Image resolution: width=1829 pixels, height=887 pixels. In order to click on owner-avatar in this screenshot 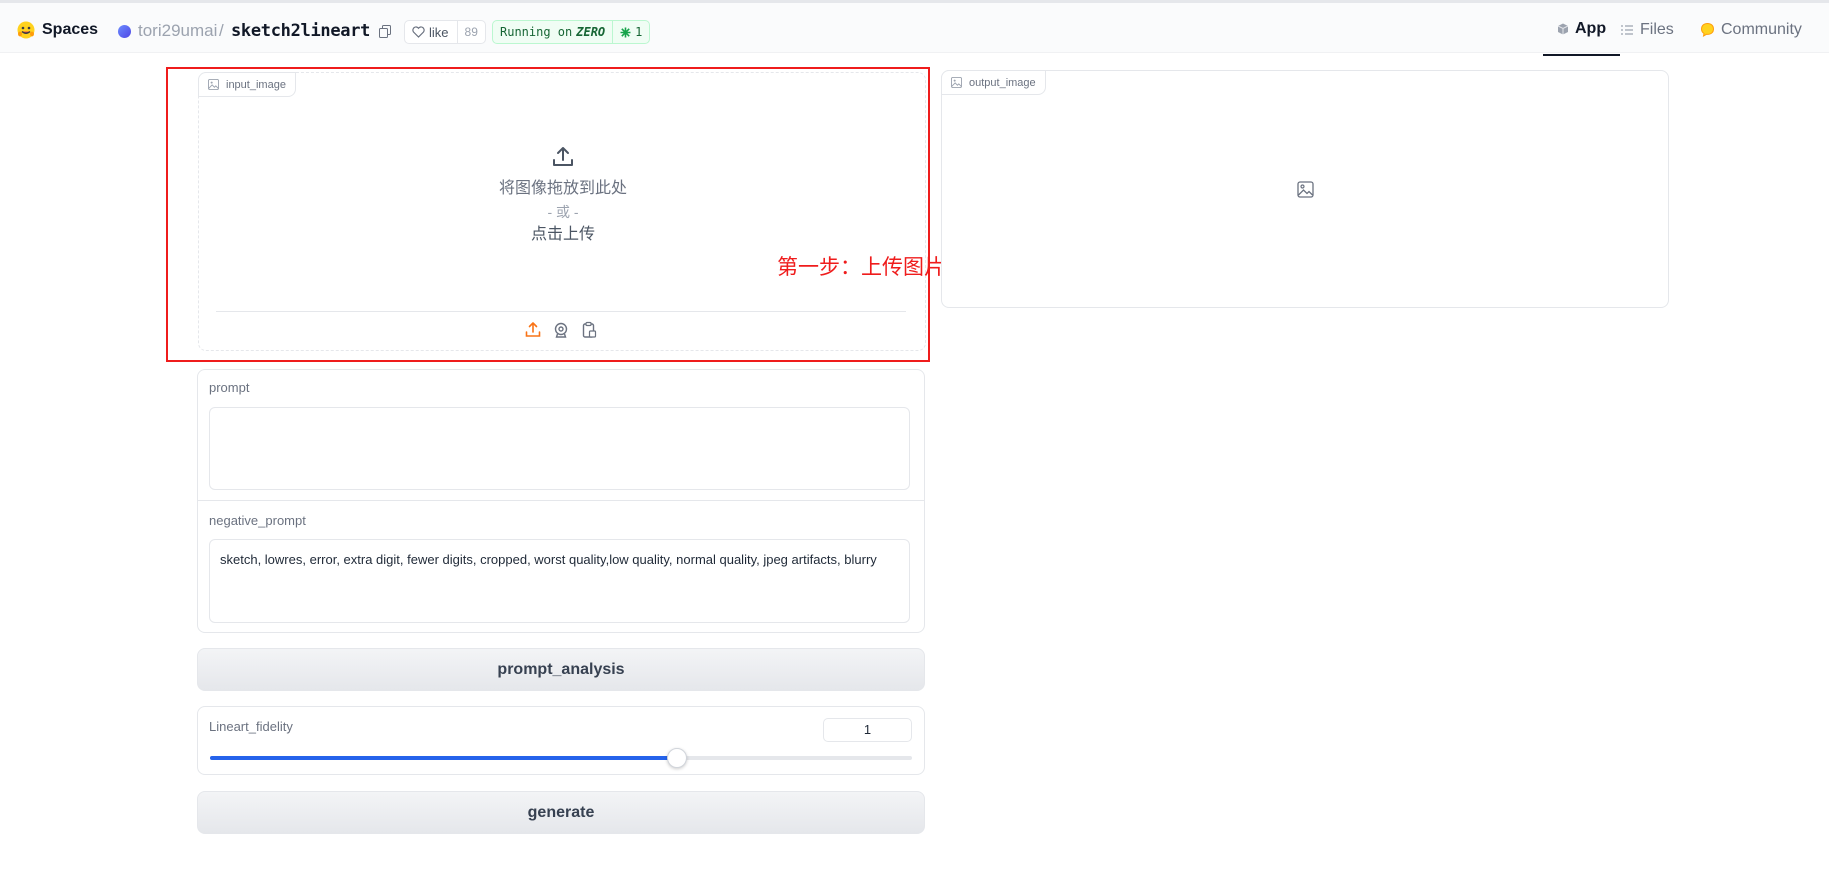, I will do `click(124, 31)`.